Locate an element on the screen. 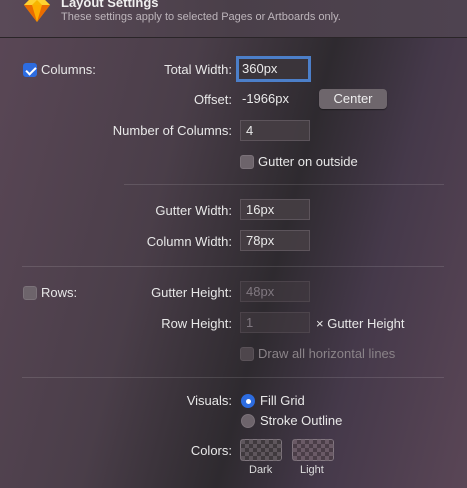 This screenshot has height=488, width=467. dialog-title: Layout Settings is located at coordinates (110, 5).